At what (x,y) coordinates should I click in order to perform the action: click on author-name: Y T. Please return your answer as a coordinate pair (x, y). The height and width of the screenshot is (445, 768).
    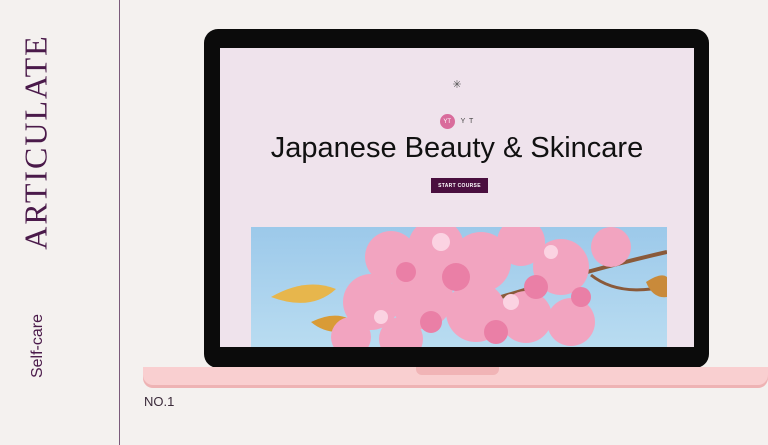
    Looking at the image, I should click on (467, 121).